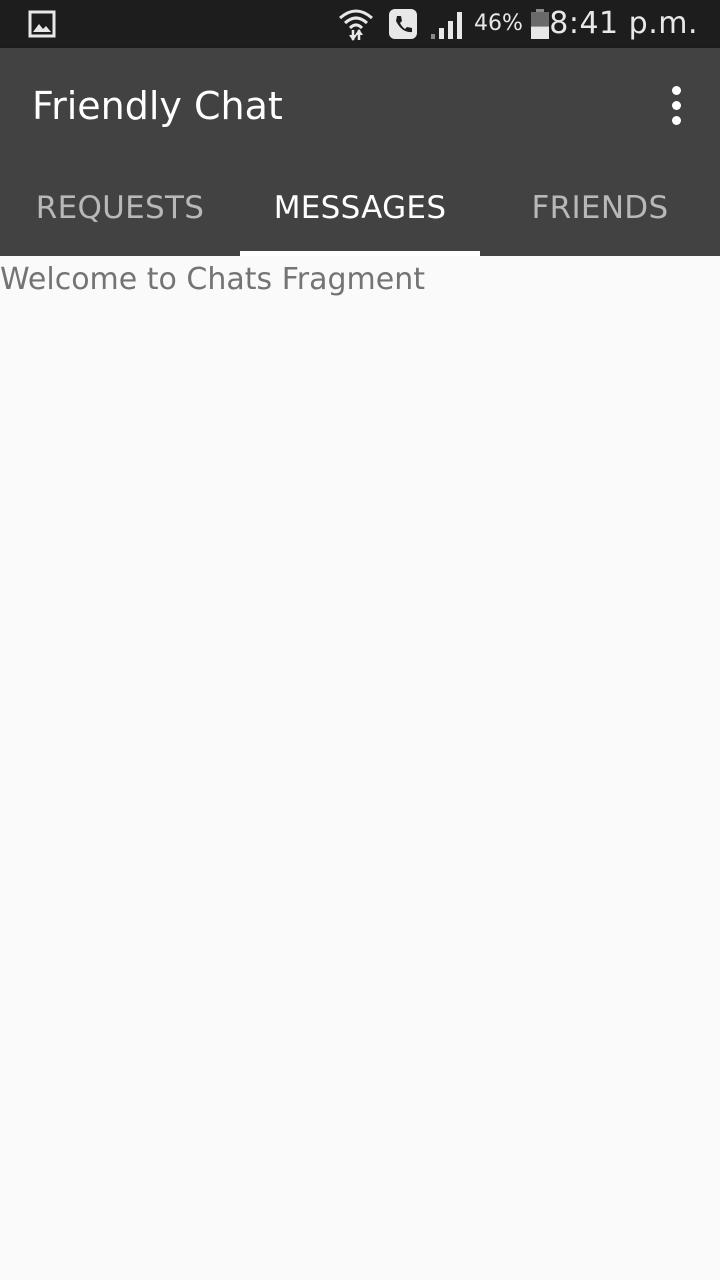 This screenshot has height=1280, width=720. Describe the element at coordinates (157, 106) in the screenshot. I see `app-title: Friendly Chat` at that location.